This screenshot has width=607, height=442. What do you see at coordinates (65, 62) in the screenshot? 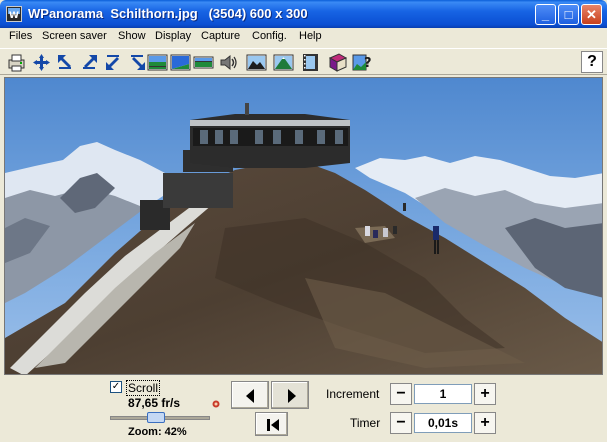
I see `move-up-left-icon` at bounding box center [65, 62].